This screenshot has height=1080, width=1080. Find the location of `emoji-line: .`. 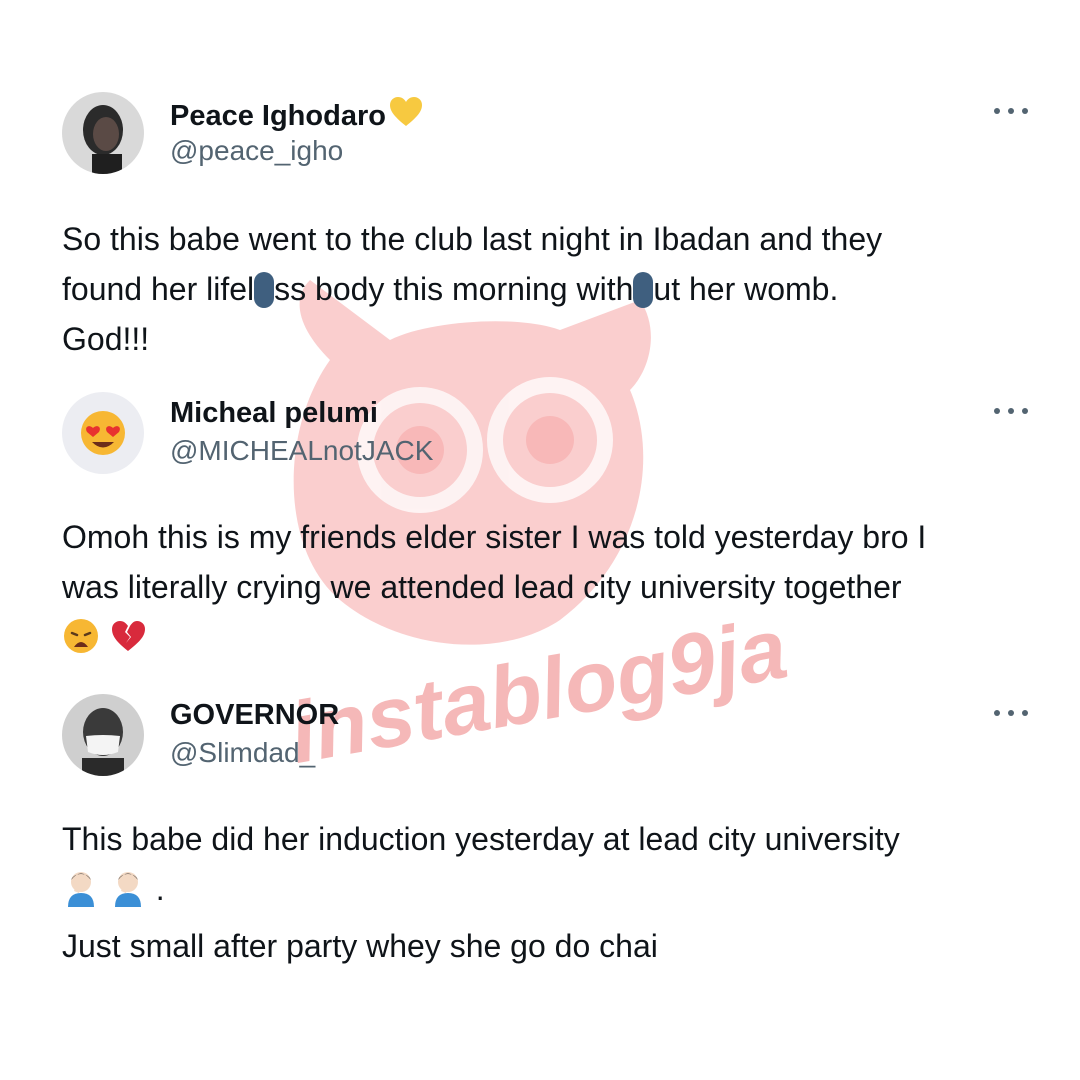

emoji-line: . is located at coordinates (552, 892).